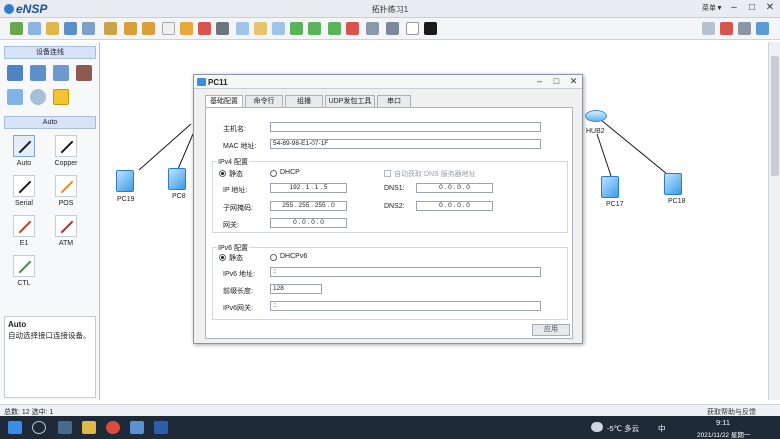  Describe the element at coordinates (168, 28) in the screenshot. I see `pointer-icon` at that location.